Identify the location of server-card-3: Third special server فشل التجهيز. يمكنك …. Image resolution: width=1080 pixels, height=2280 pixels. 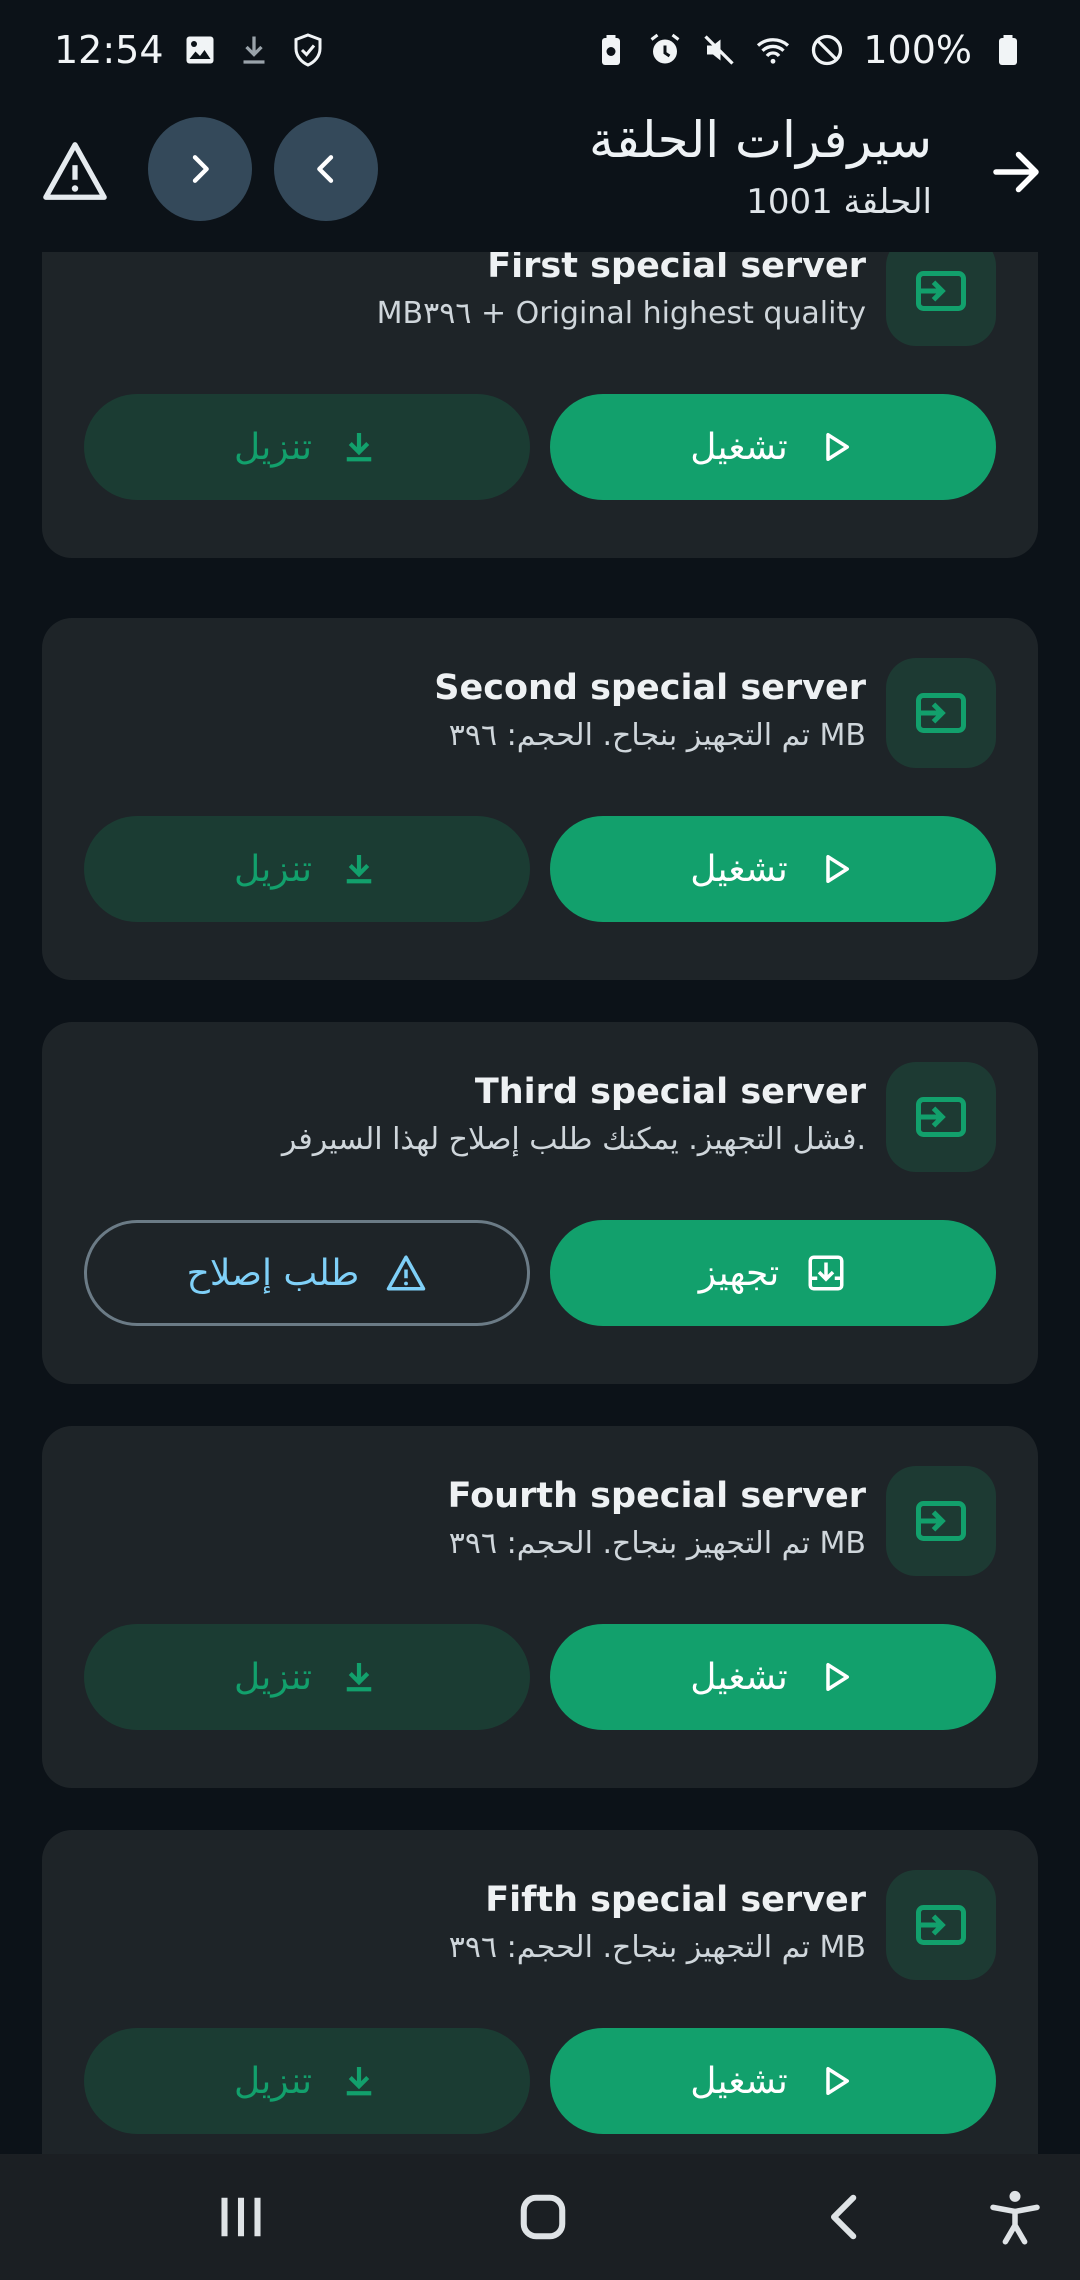
(540, 1203).